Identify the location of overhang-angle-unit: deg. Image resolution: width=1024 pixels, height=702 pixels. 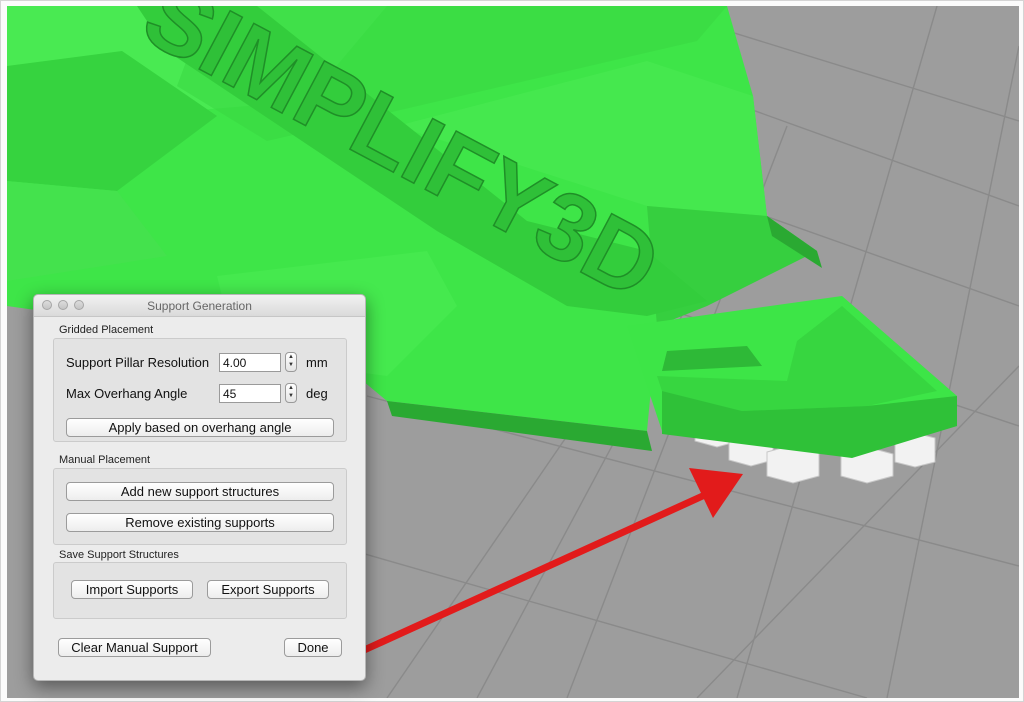
(317, 393).